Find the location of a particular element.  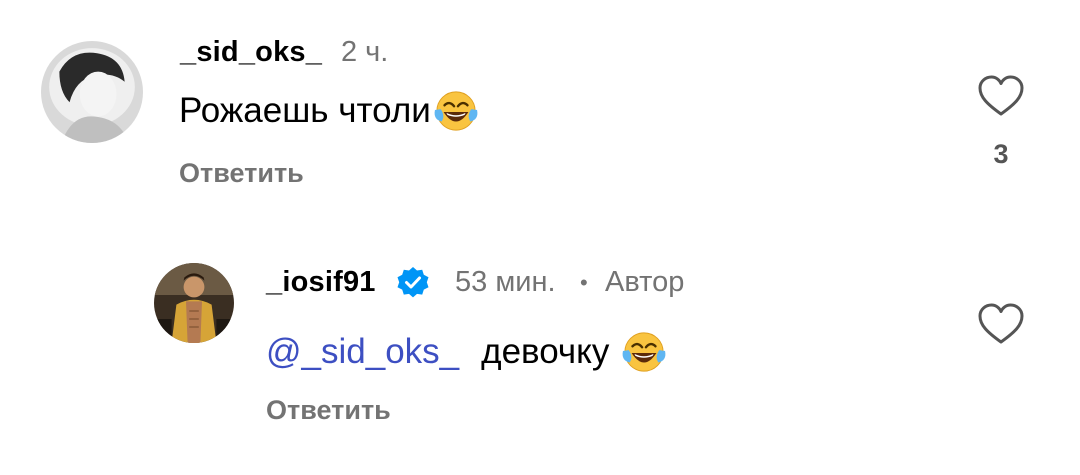

comment-username: _sid_oks_ is located at coordinates (251, 52).